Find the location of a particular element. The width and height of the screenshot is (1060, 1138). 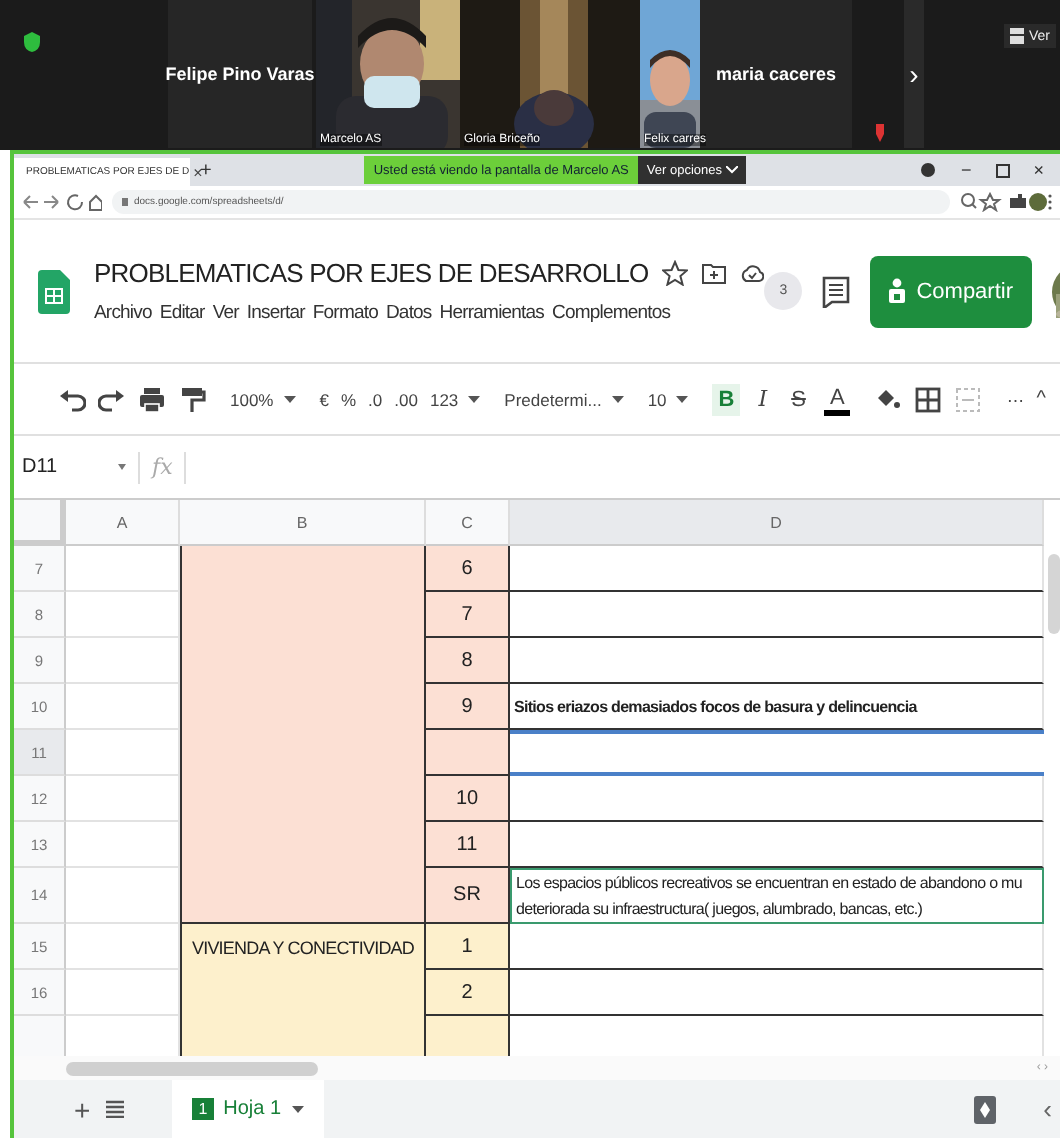

table-cell: 10 is located at coordinates (468, 799).